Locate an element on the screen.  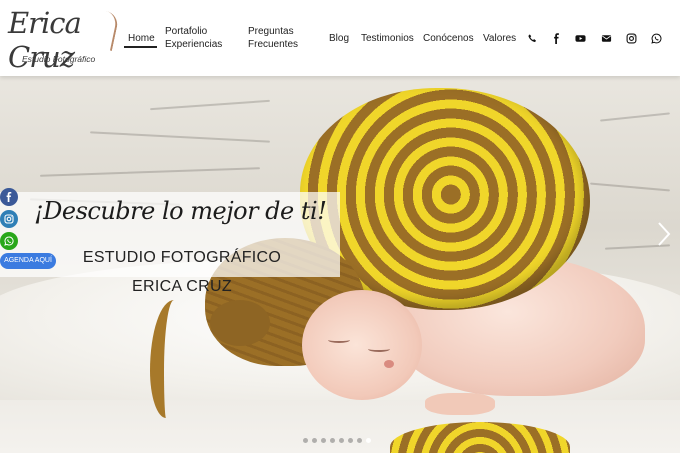
baby-hand is located at coordinates (460, 404).